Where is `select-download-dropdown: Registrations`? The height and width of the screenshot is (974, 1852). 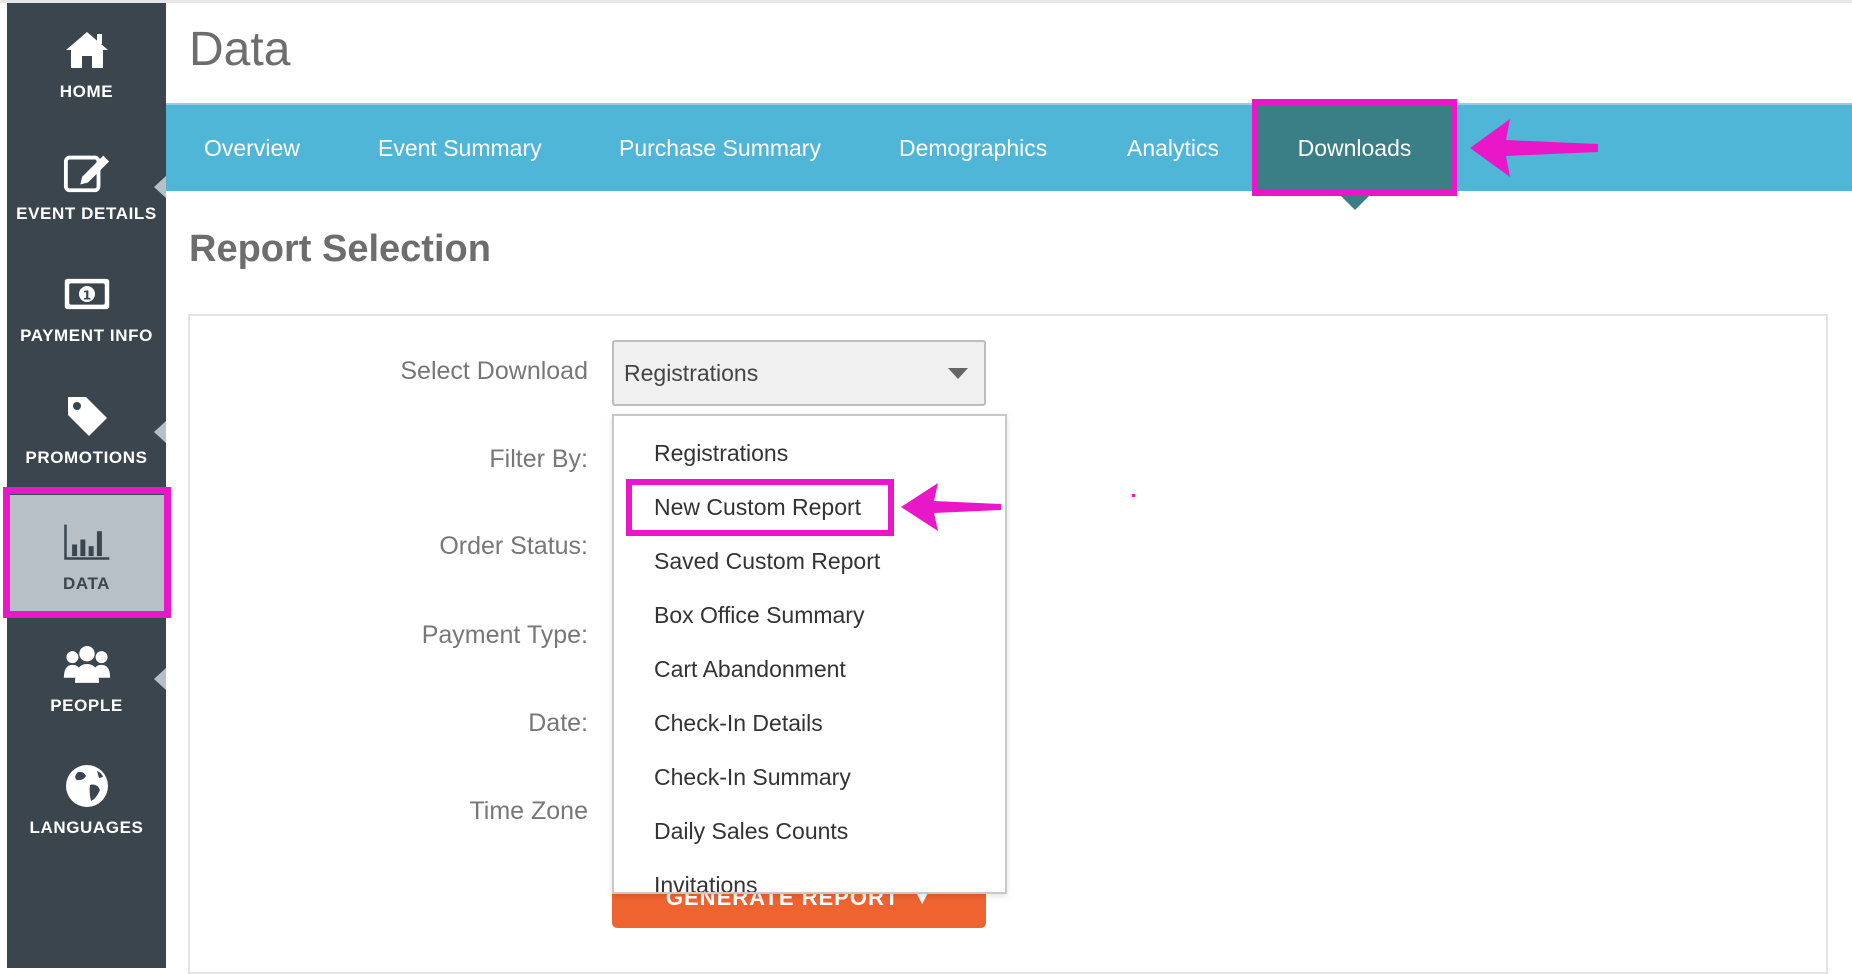 select-download-dropdown: Registrations is located at coordinates (799, 373).